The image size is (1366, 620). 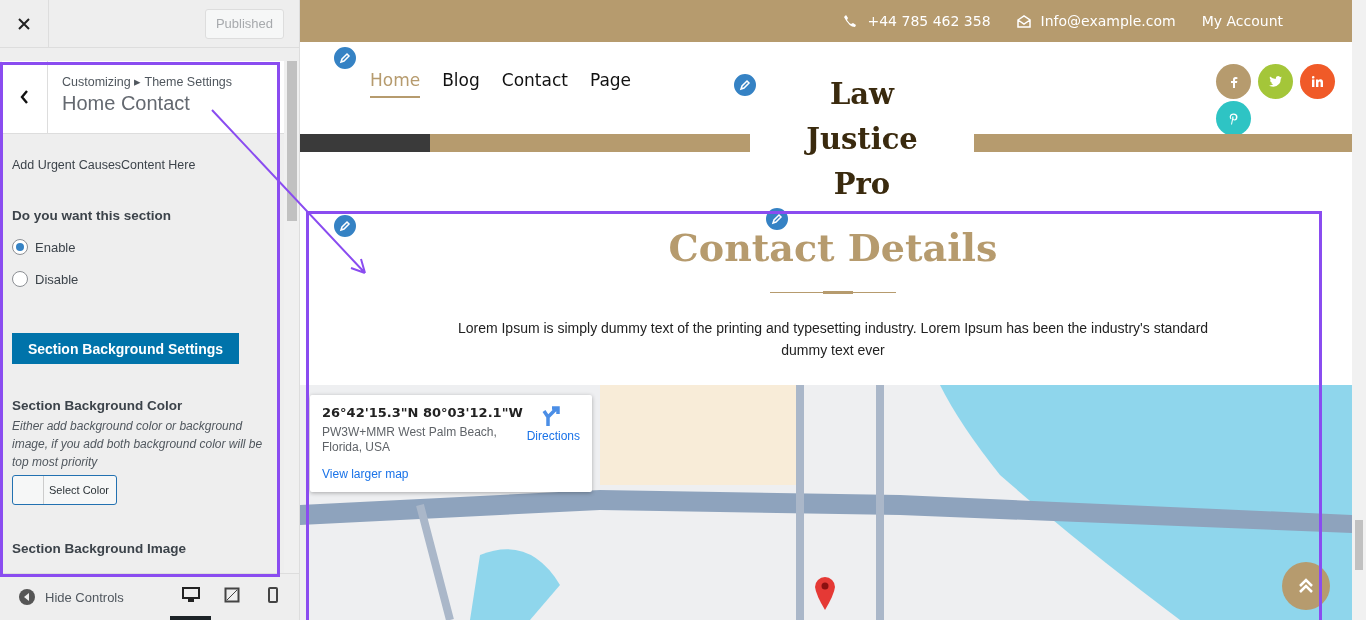 I want to click on directions-link: Directions, so click(x=553, y=443).